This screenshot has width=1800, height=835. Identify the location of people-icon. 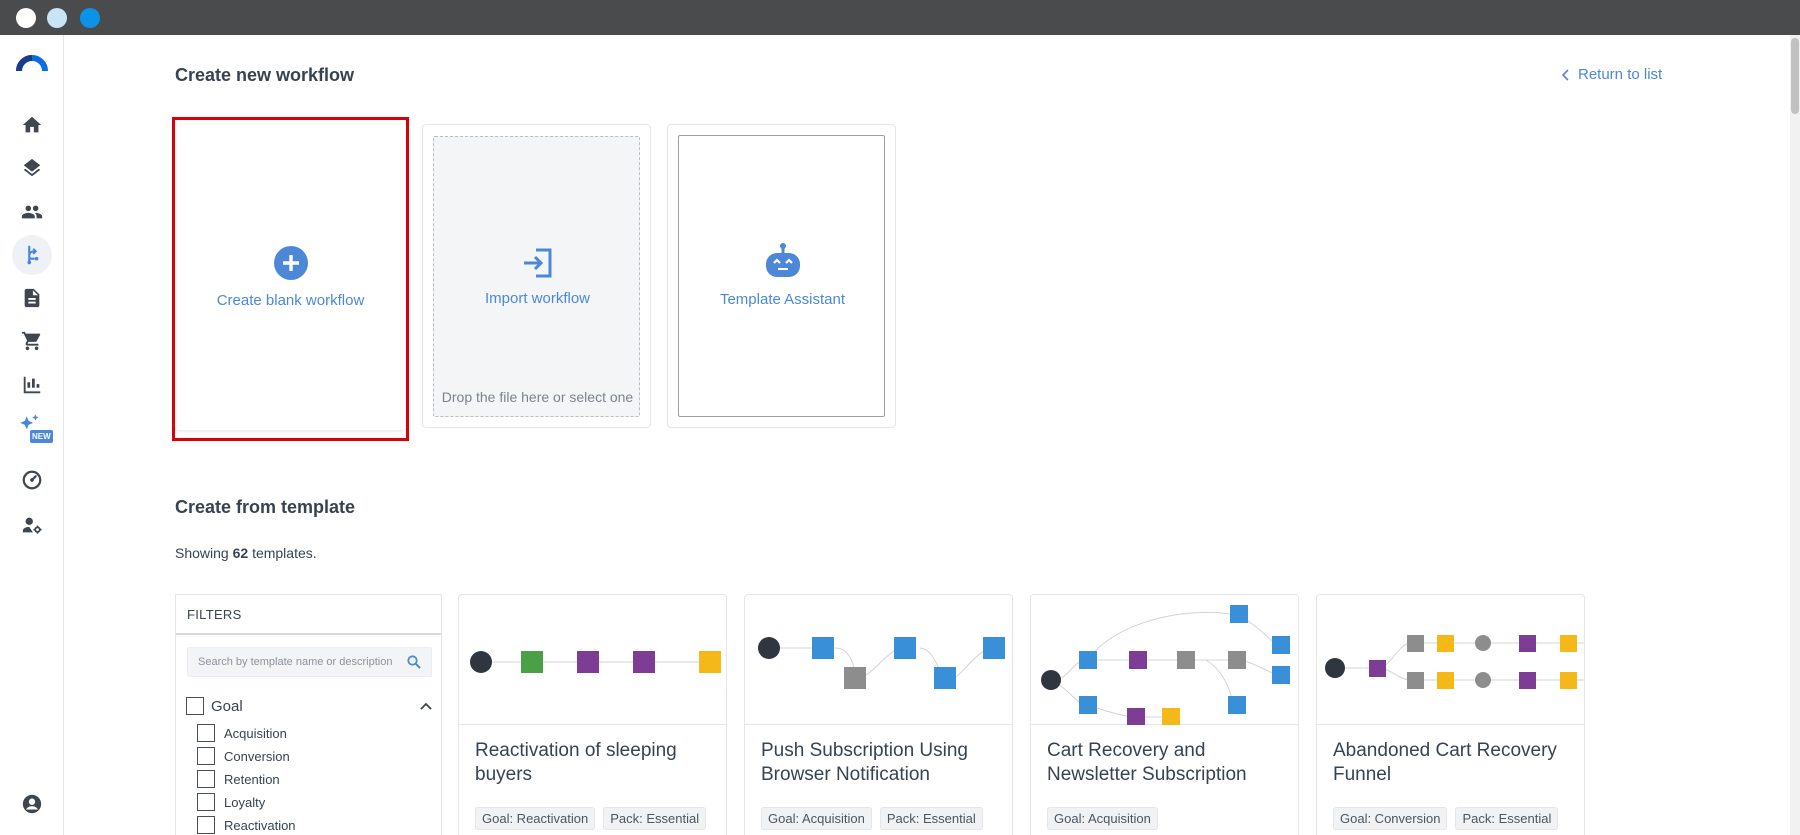
(32, 212).